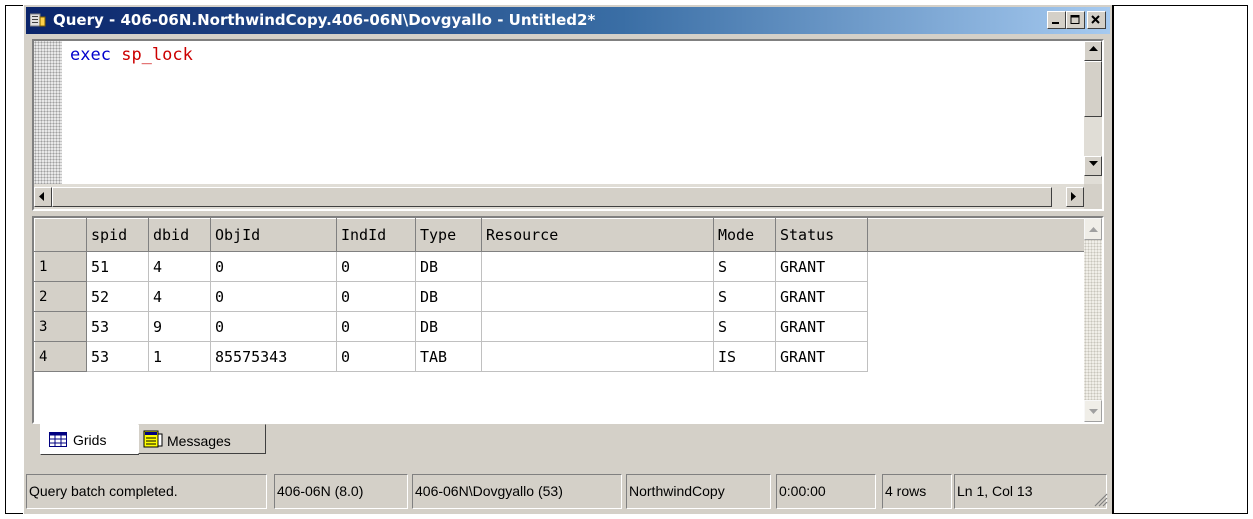 The width and height of the screenshot is (1253, 519). What do you see at coordinates (179, 235) in the screenshot?
I see `column-header: dbid` at bounding box center [179, 235].